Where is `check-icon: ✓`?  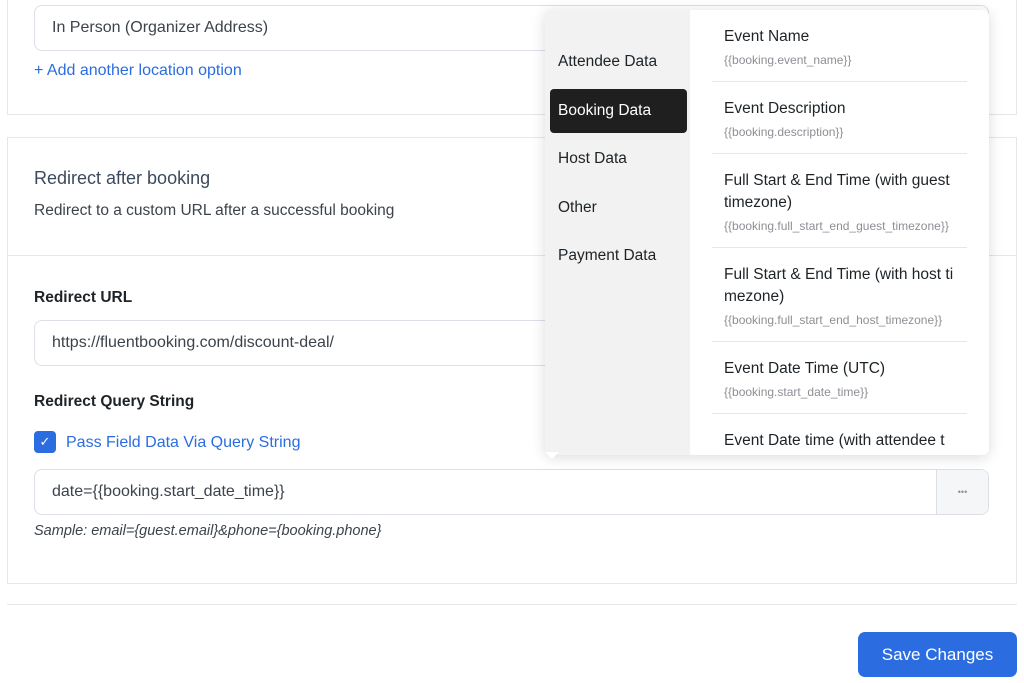
check-icon: ✓ is located at coordinates (45, 441).